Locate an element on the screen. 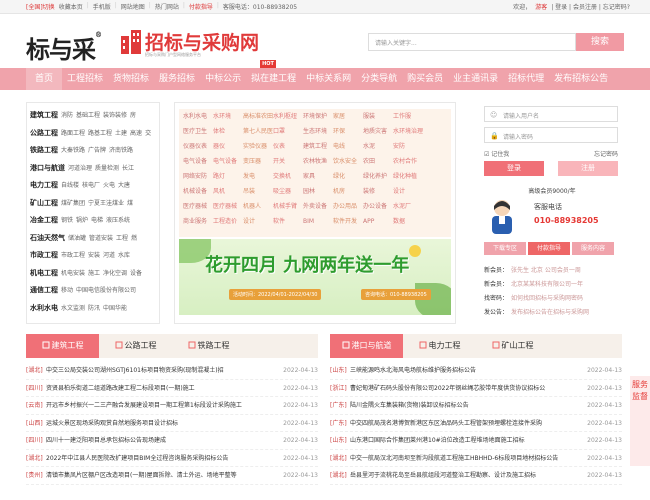  tag-link: 商业服务 is located at coordinates (198, 221).